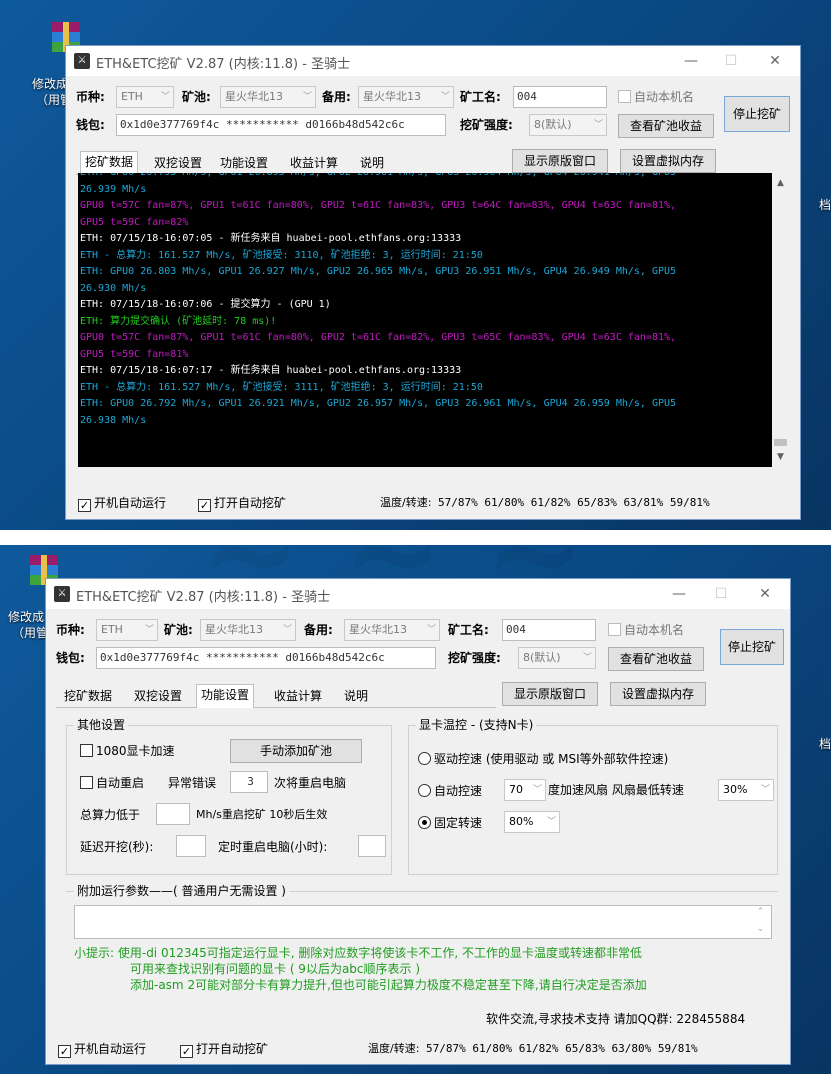  What do you see at coordinates (205, 304) in the screenshot?
I see `log-line: ETH: 07/15/18-16:07:06 - 提交算力 - (GPU 1)` at bounding box center [205, 304].